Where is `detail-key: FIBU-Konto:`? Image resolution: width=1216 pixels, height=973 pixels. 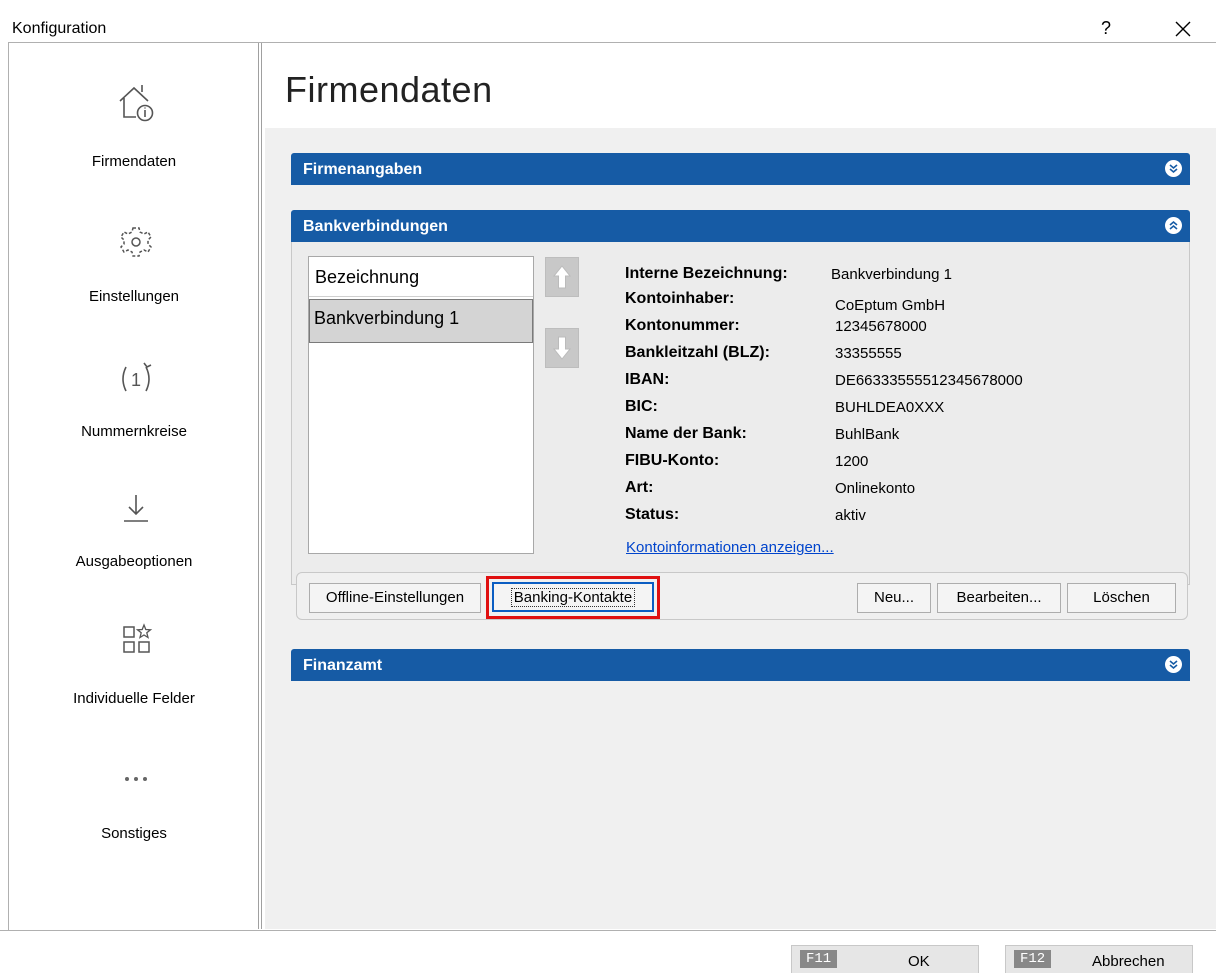 detail-key: FIBU-Konto: is located at coordinates (672, 460).